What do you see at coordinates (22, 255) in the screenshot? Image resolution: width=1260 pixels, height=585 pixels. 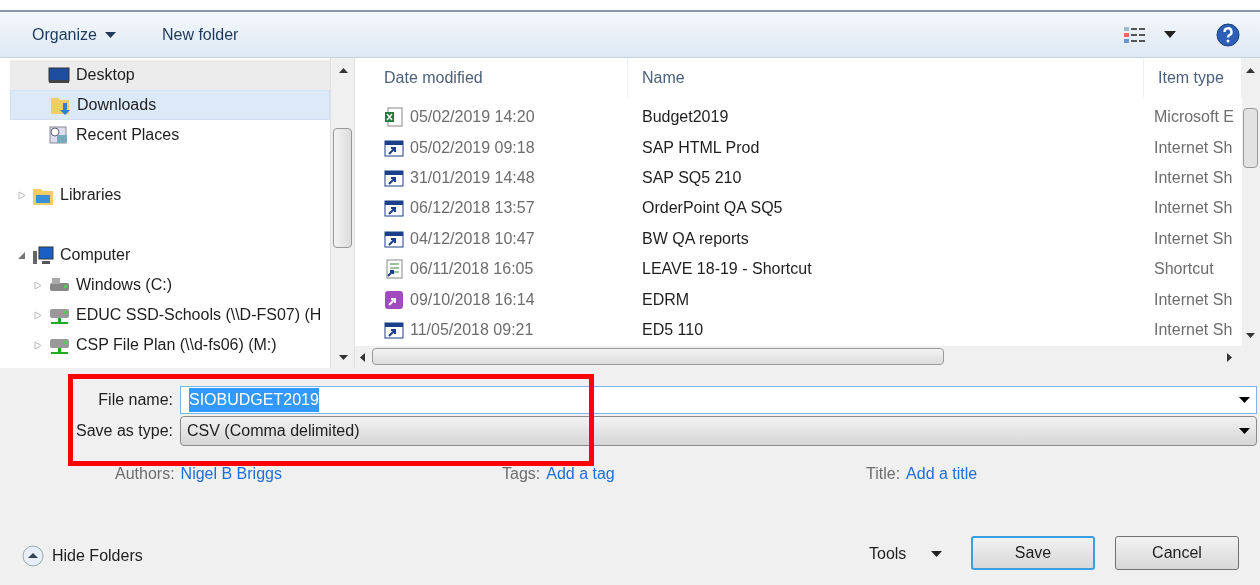 I see `expanded-arrow-icon` at bounding box center [22, 255].